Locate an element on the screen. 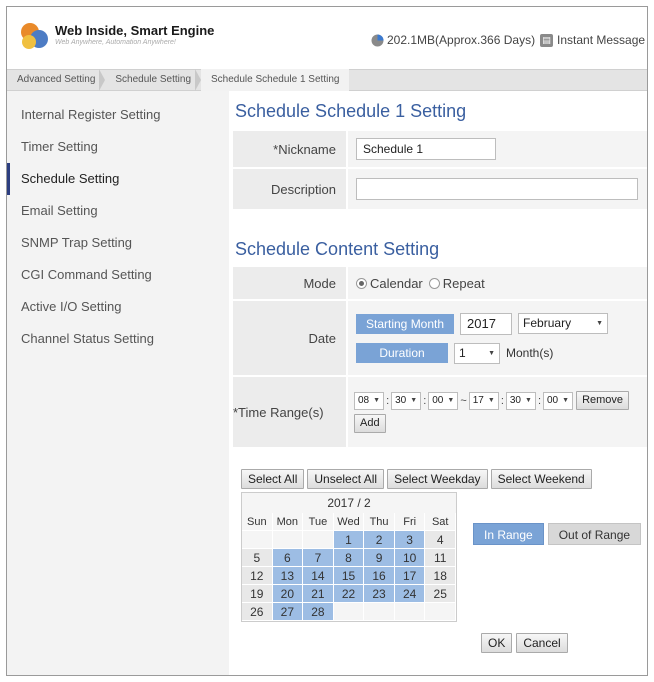 Image resolution: width=654 pixels, height=682 pixels. calendar-day-12: 12 is located at coordinates (257, 576).